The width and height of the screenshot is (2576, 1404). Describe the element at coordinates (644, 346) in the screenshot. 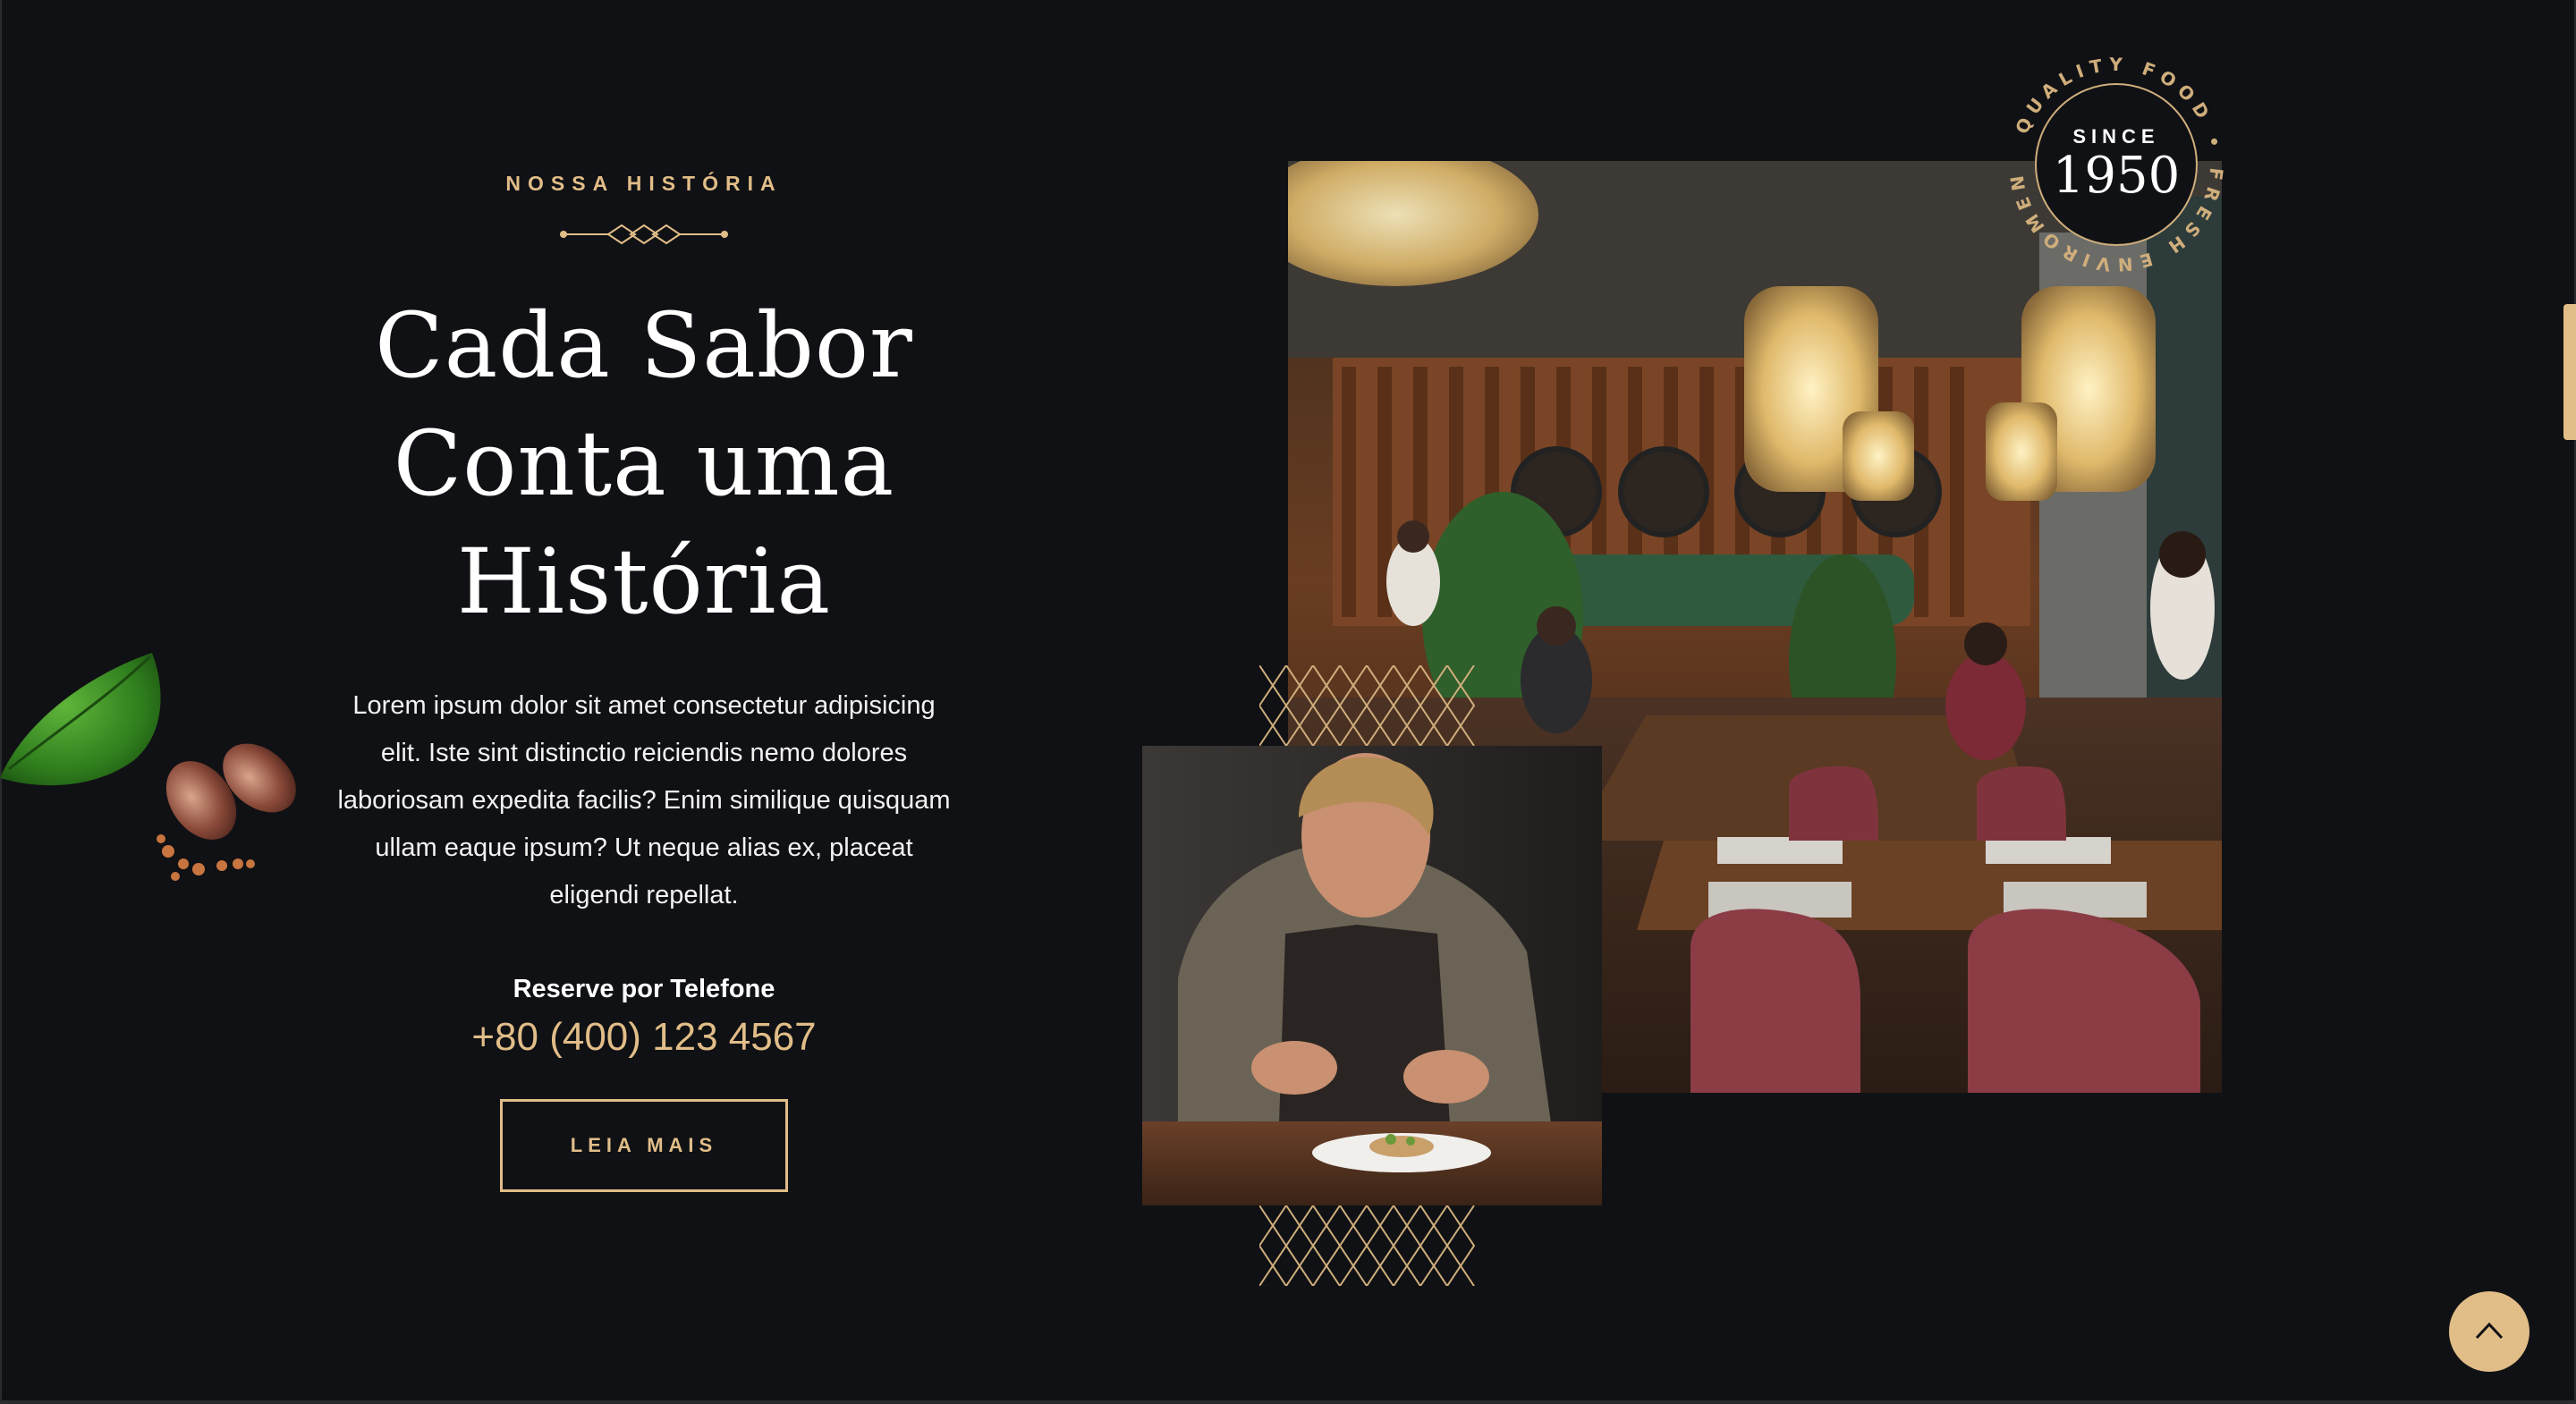

I see `headline-line: Cada Sabor` at that location.